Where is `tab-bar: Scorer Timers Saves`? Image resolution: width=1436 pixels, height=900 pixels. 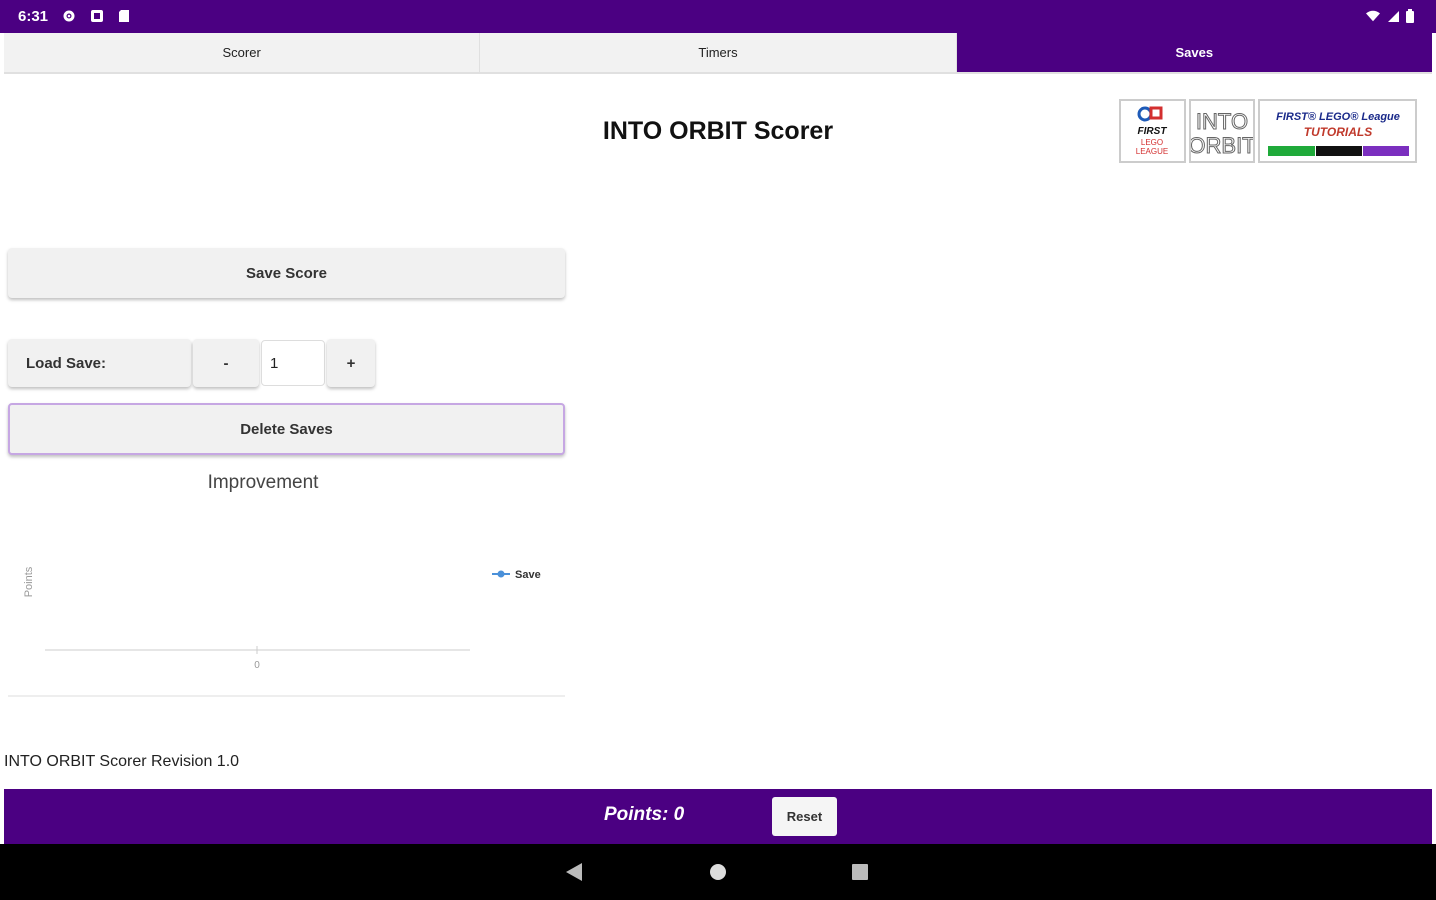 tab-bar: Scorer Timers Saves is located at coordinates (718, 53).